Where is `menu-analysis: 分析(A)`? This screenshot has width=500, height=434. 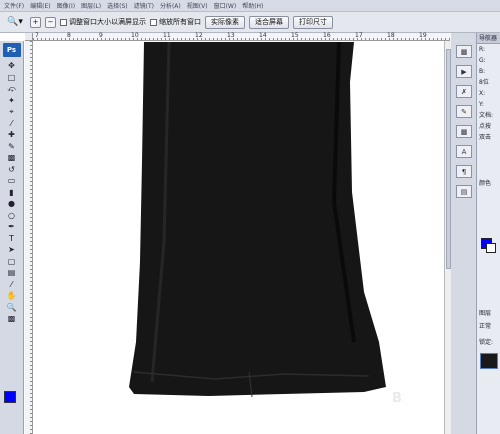
menu-analysis: 分析(A) is located at coordinates (170, 5).